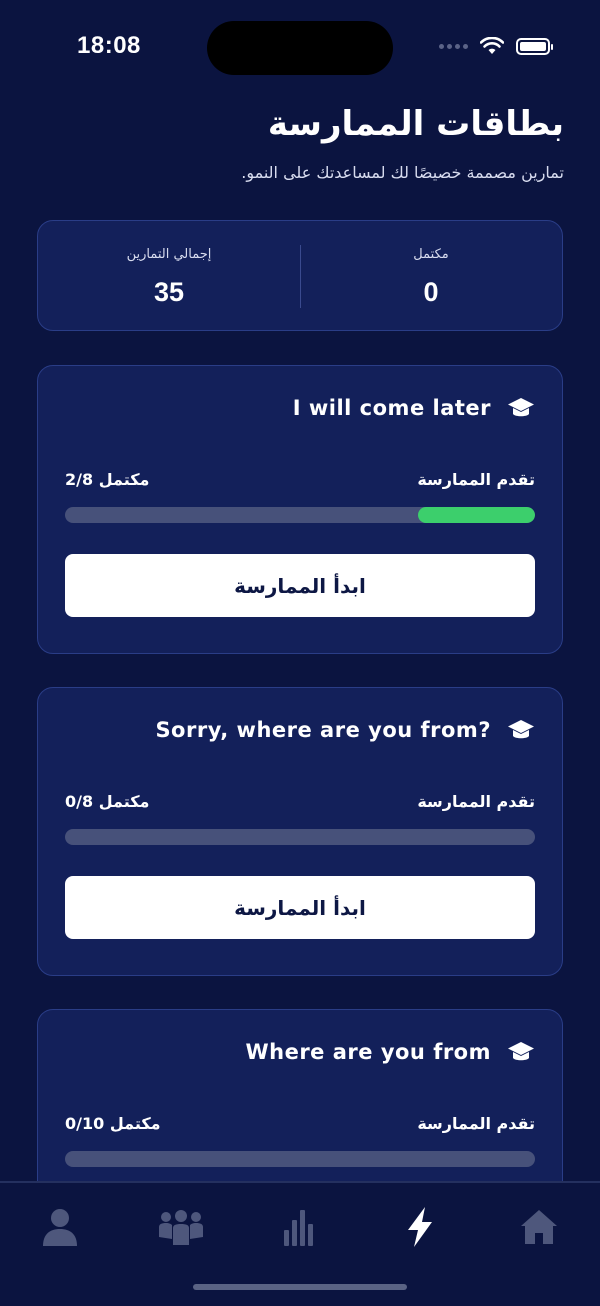 The height and width of the screenshot is (1306, 600). I want to click on status-time: 18:08, so click(109, 45).